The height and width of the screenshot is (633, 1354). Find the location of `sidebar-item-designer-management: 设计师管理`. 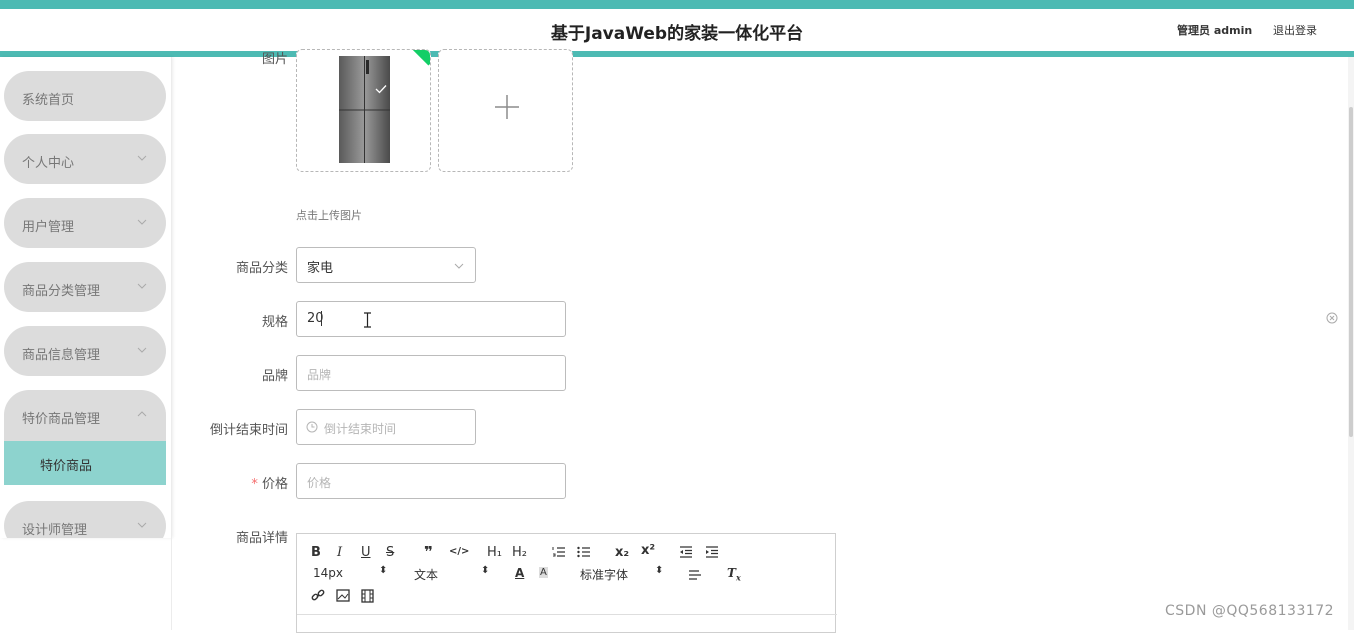

sidebar-item-designer-management: 设计师管理 is located at coordinates (85, 519).